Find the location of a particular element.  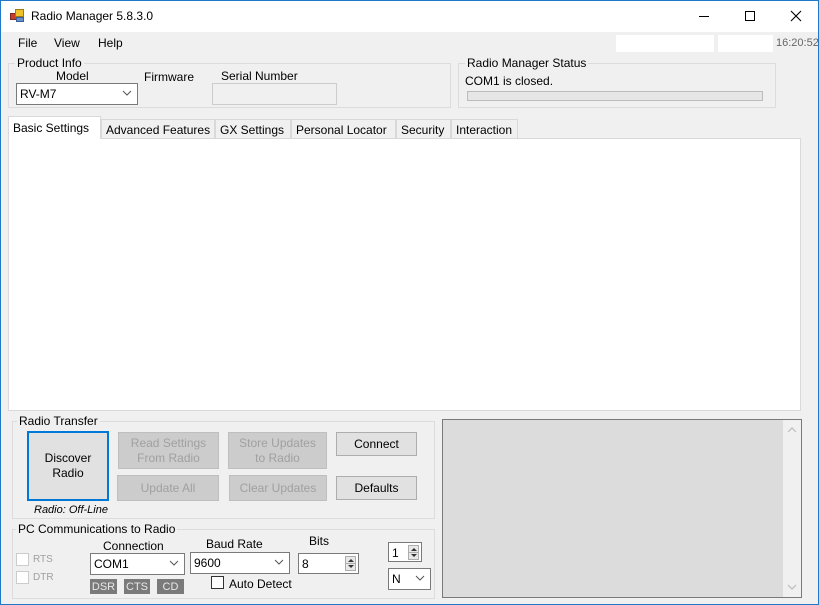

discover-radio-button: Discover Radio is located at coordinates (68, 466).